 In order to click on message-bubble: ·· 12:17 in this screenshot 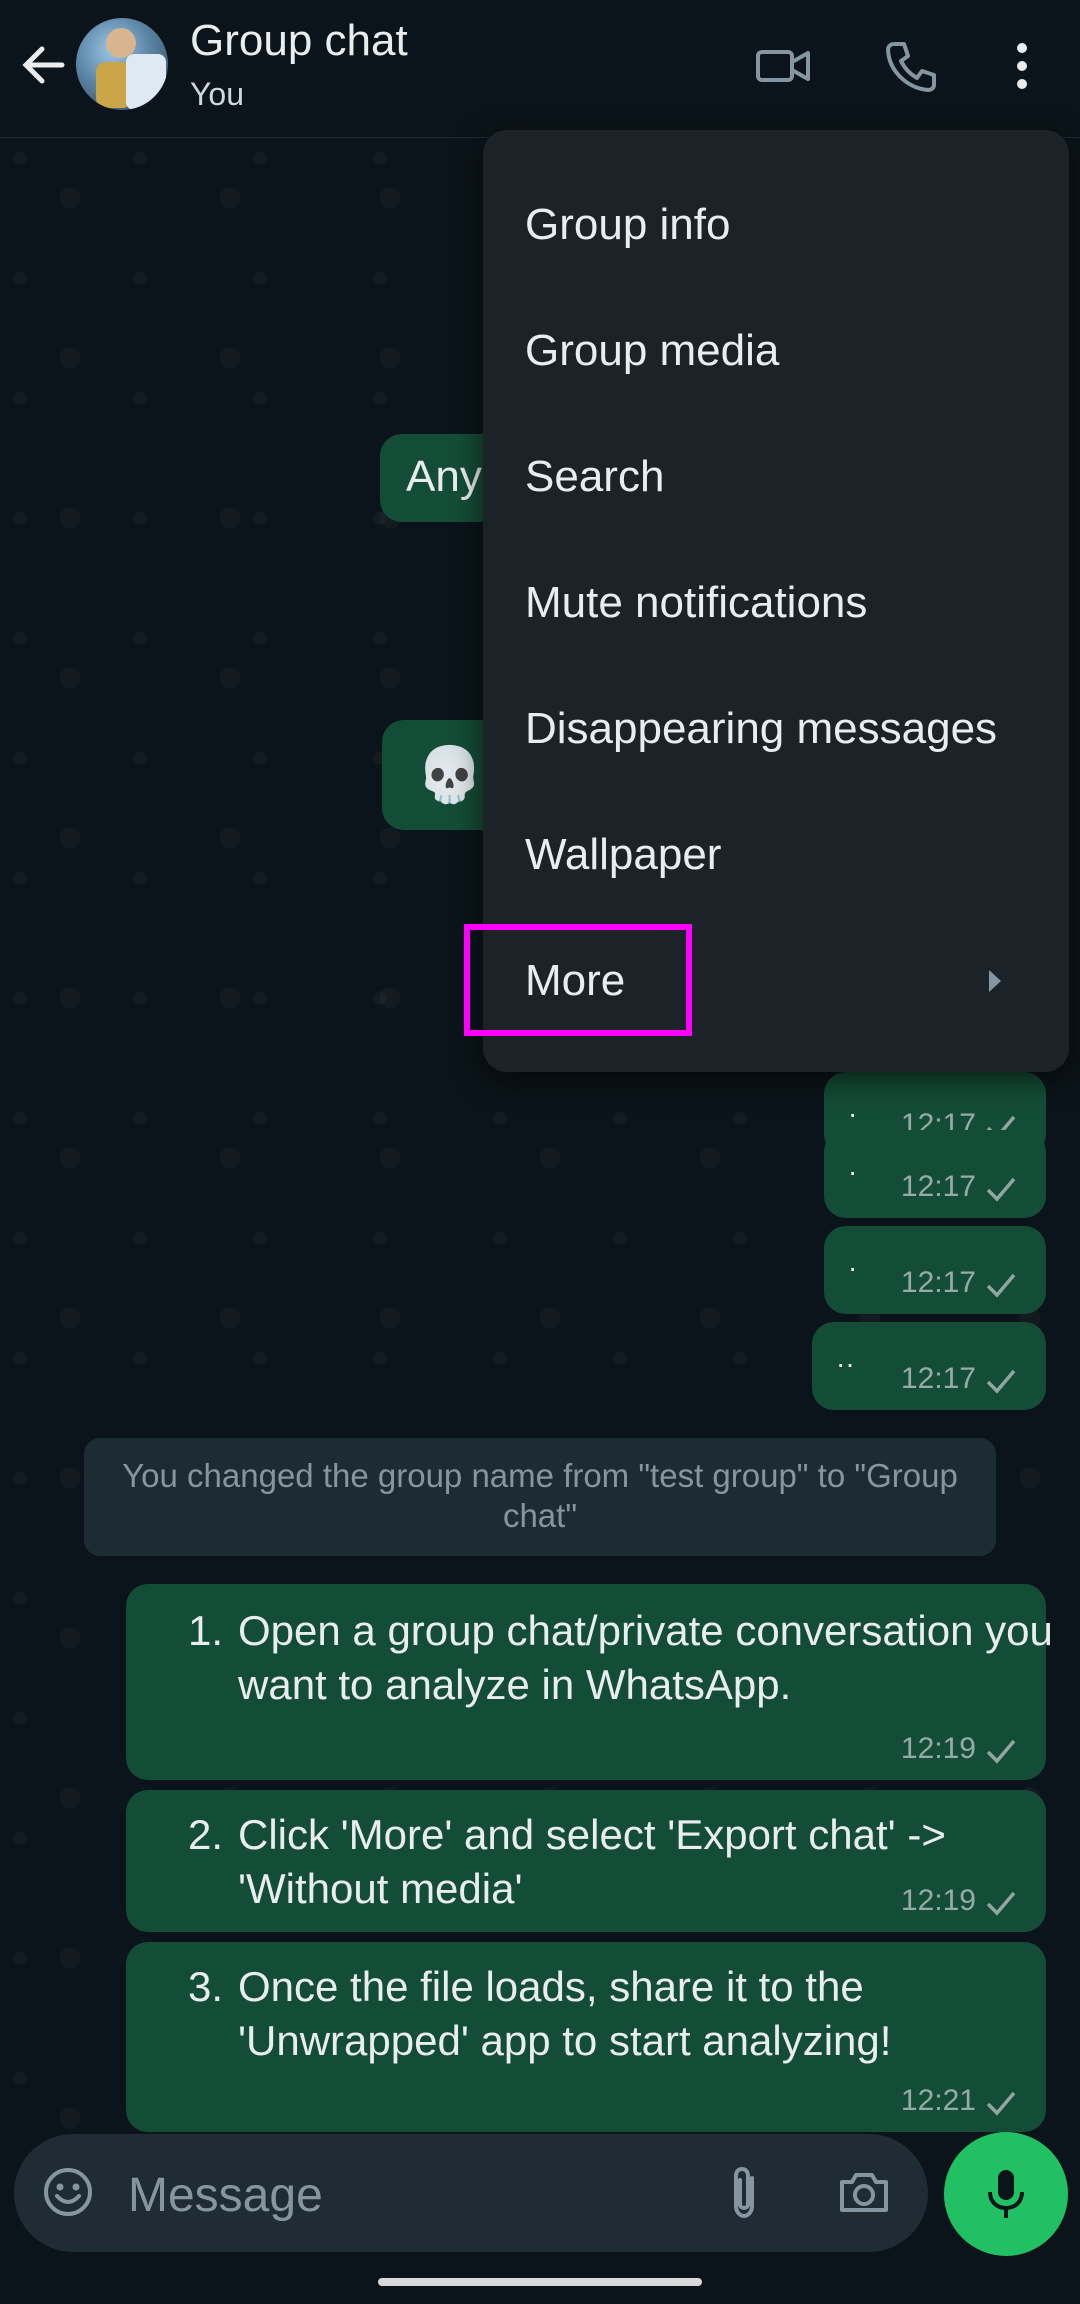, I will do `click(929, 1366)`.